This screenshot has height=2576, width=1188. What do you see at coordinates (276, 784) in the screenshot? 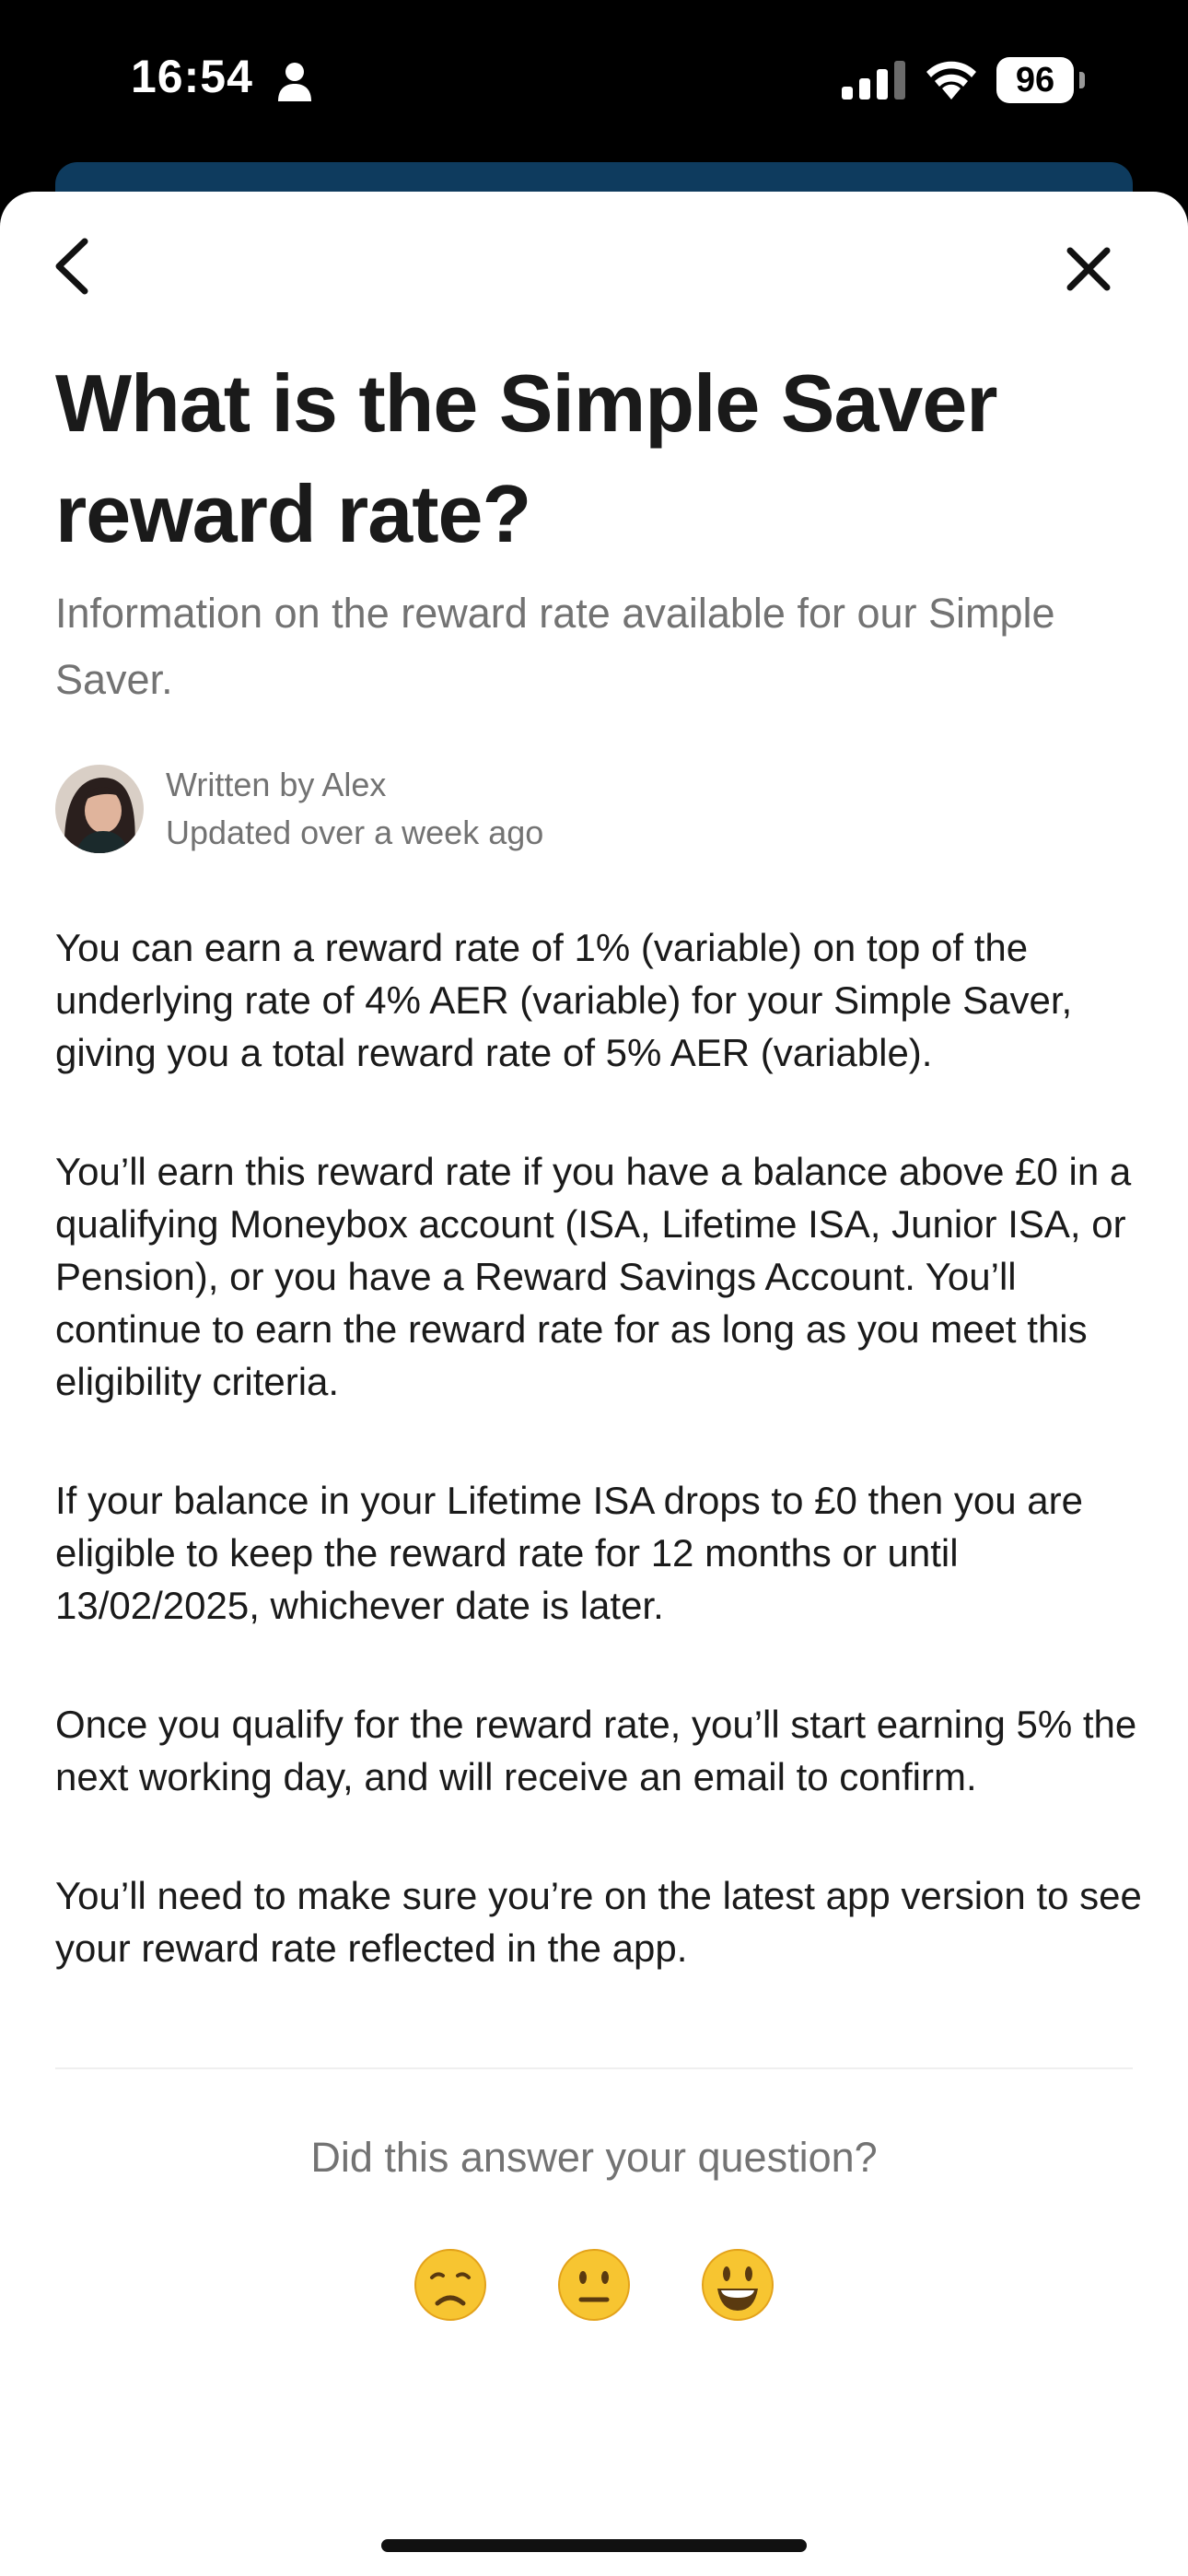
I see `author-name: Written by Alex` at bounding box center [276, 784].